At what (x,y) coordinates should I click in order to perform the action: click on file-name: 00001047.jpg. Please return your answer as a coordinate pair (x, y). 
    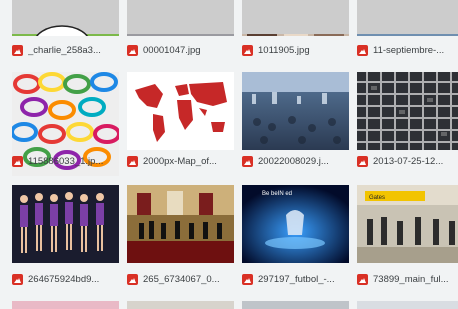
    Looking at the image, I should click on (172, 50).